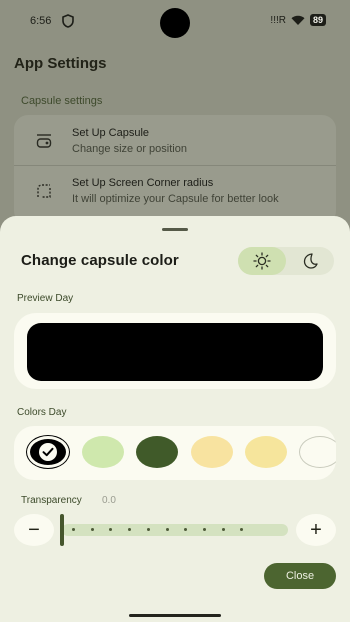 This screenshot has height=622, width=350. I want to click on night-mode-button, so click(310, 261).